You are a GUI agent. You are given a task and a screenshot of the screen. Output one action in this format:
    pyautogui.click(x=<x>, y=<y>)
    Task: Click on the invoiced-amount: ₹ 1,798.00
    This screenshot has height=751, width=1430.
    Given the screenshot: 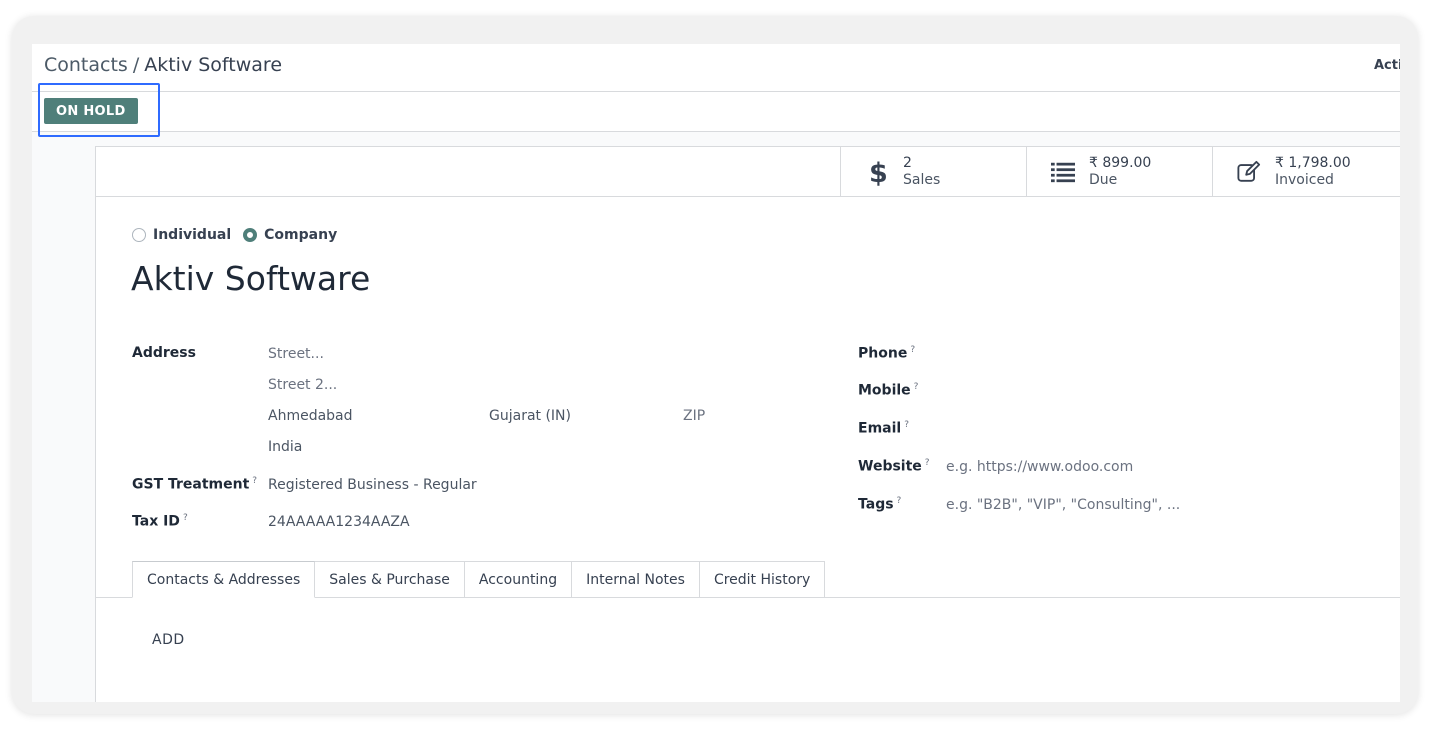 What is the action you would take?
    pyautogui.click(x=1313, y=162)
    